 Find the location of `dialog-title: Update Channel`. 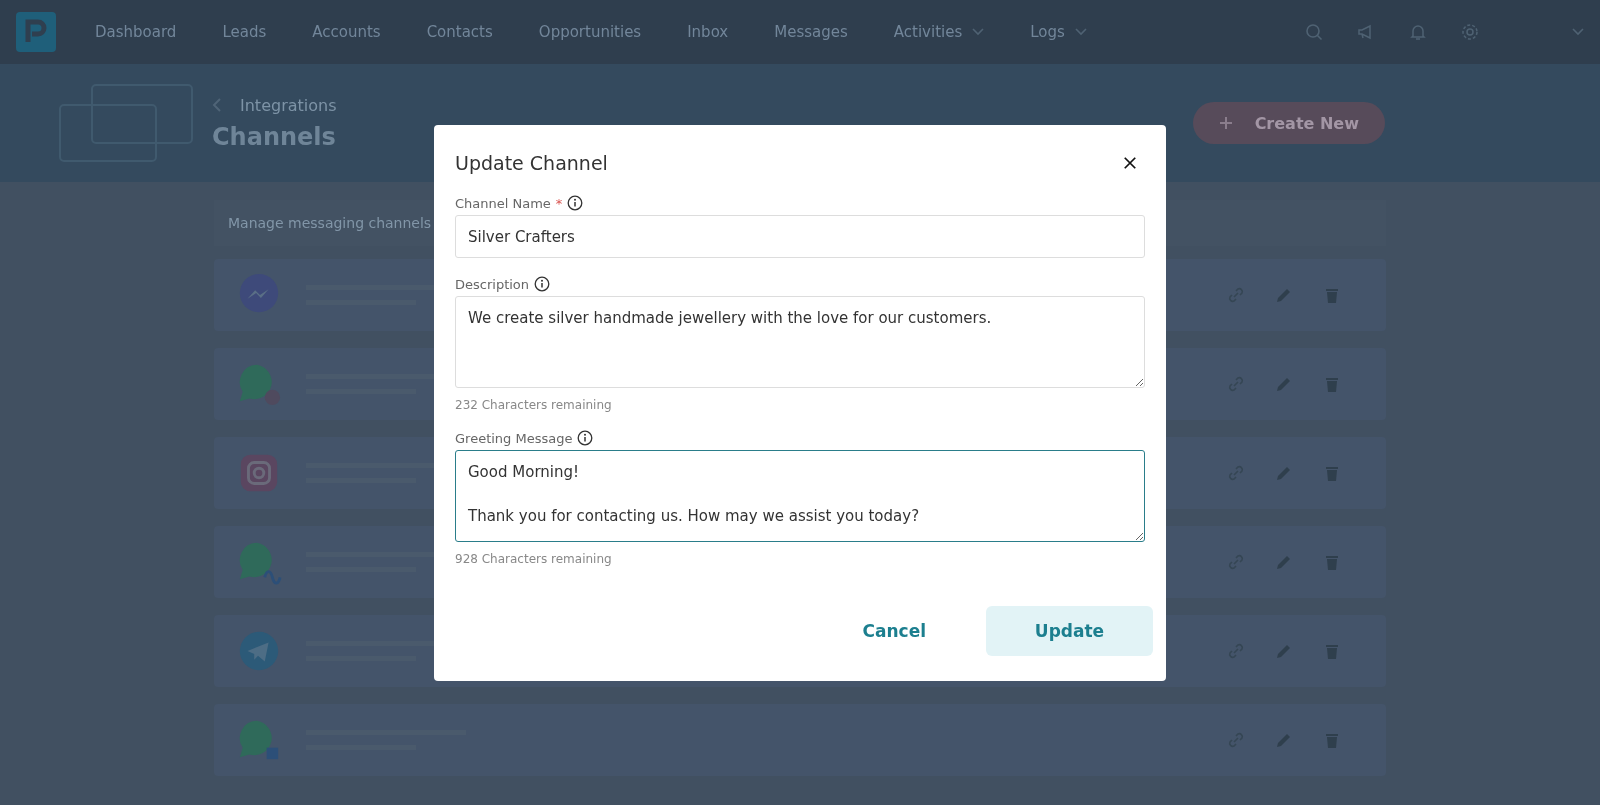

dialog-title: Update Channel is located at coordinates (531, 163).